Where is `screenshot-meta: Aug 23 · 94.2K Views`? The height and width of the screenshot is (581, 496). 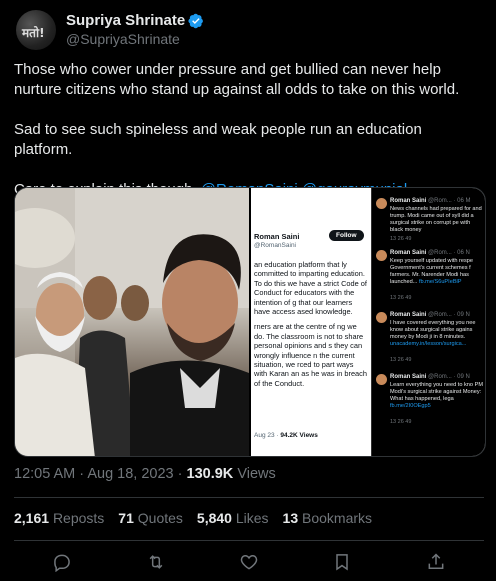
screenshot-meta: Aug 23 · 94.2K Views is located at coordinates (286, 435).